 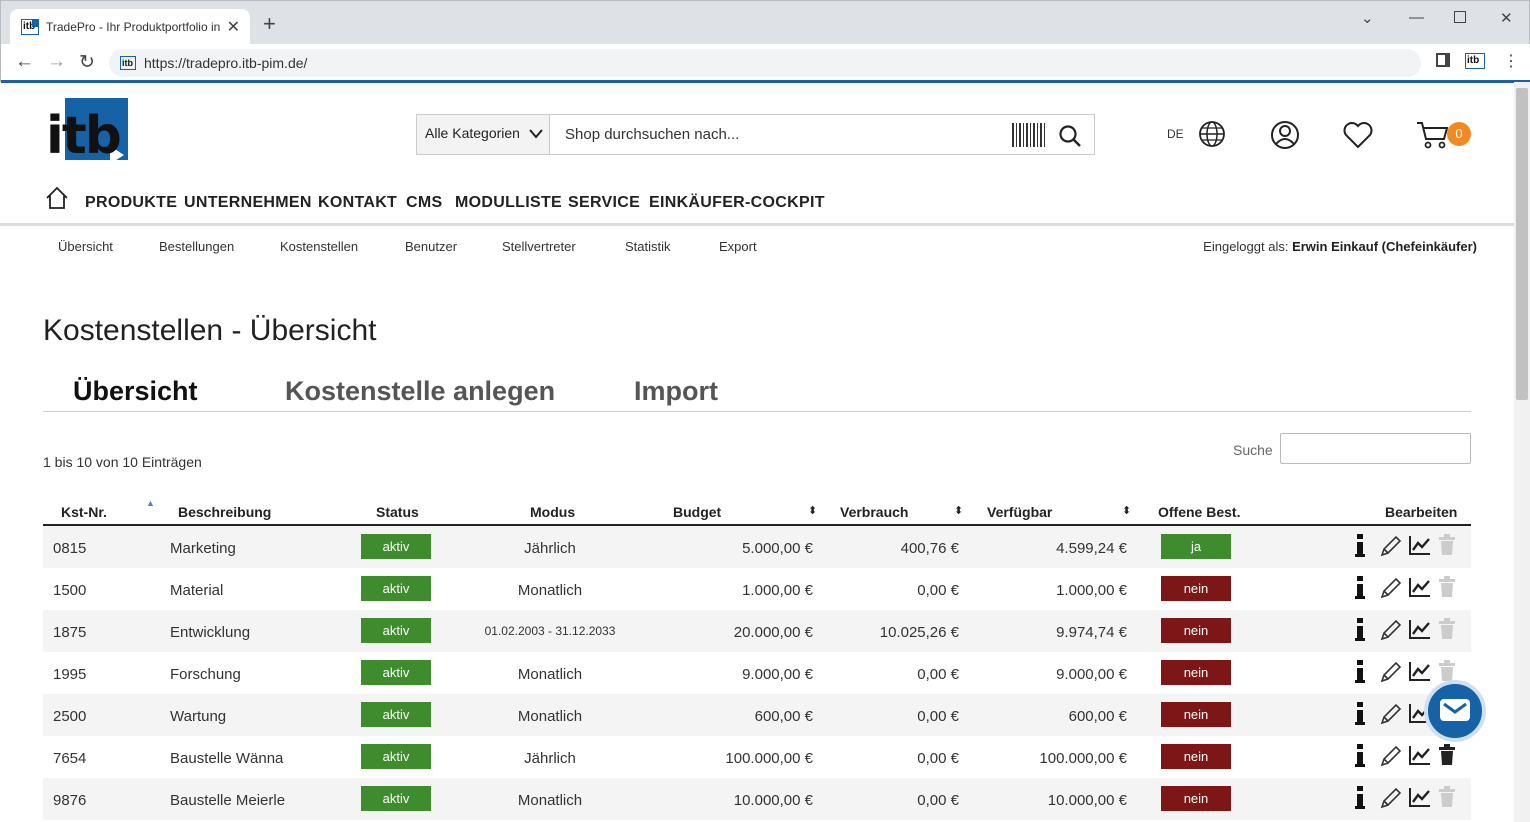 What do you see at coordinates (738, 246) in the screenshot?
I see `subnav-export: Export` at bounding box center [738, 246].